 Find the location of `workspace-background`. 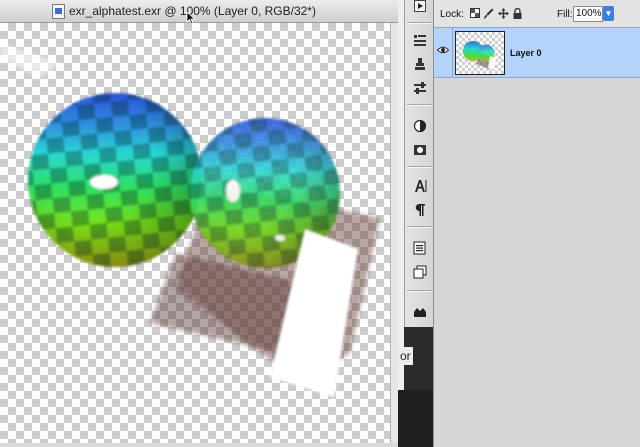

workspace-background is located at coordinates (415, 418).